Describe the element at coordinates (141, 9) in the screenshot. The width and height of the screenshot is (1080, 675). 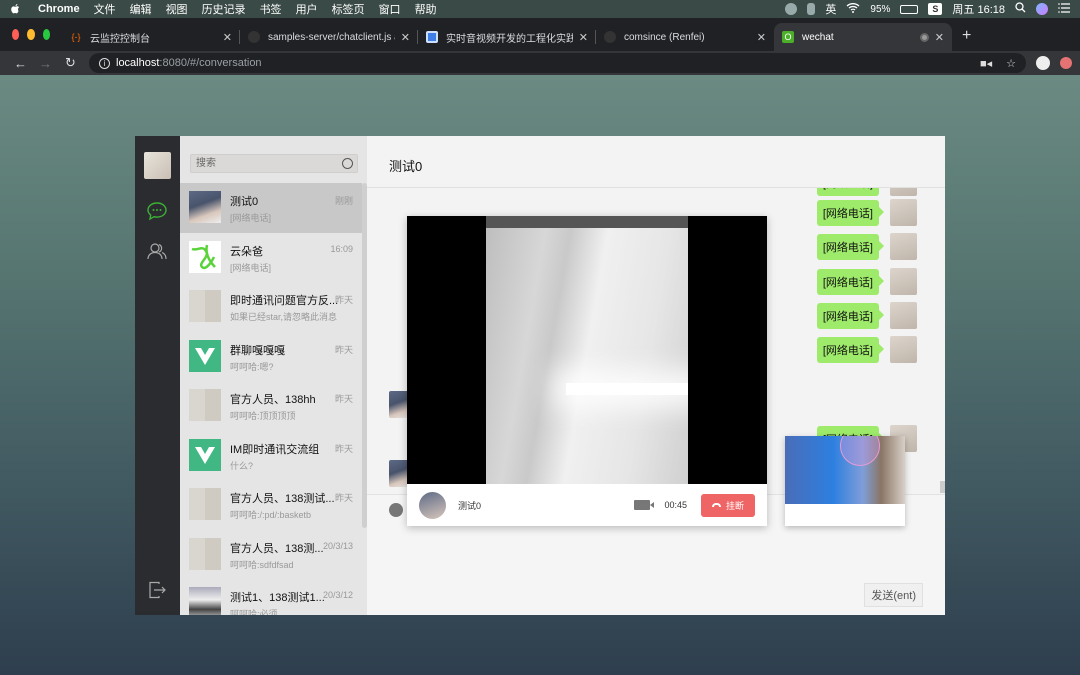
I see `menu-edit: 编辑` at that location.